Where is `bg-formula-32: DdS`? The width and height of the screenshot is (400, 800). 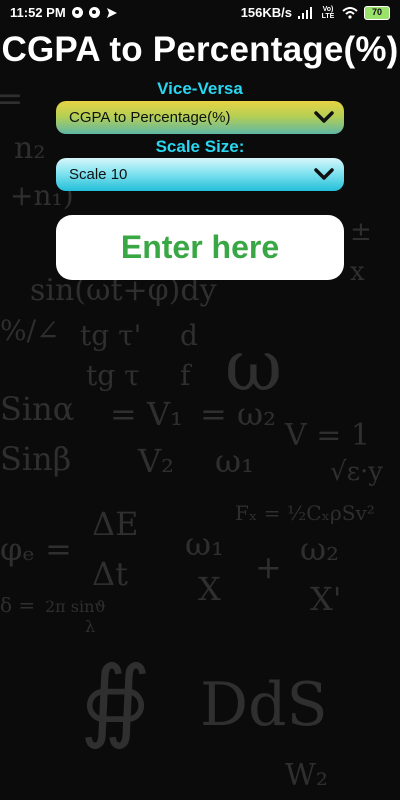
bg-formula-32: DdS is located at coordinates (264, 705).